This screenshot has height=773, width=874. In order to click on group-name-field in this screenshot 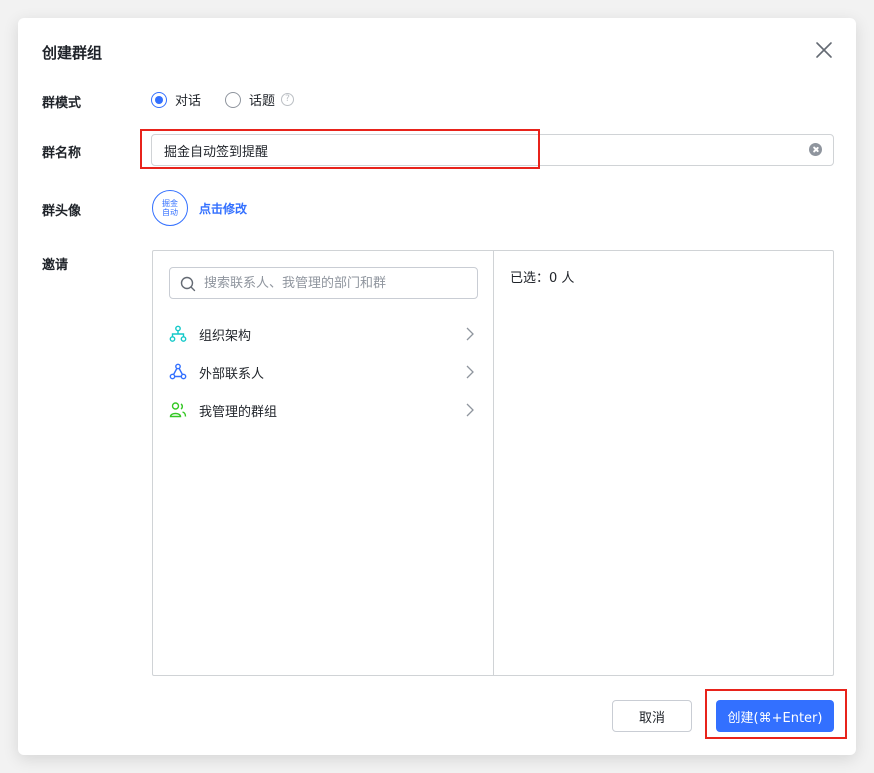, I will do `click(492, 150)`.